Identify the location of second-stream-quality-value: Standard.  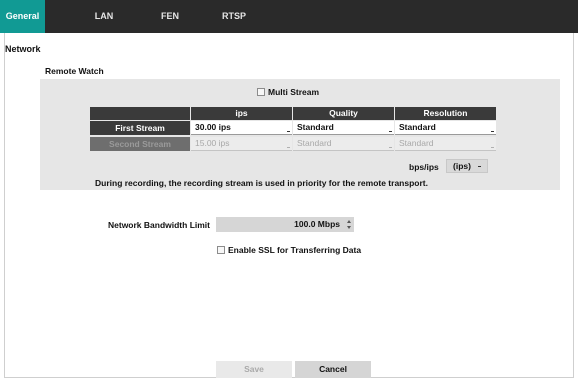
(314, 143).